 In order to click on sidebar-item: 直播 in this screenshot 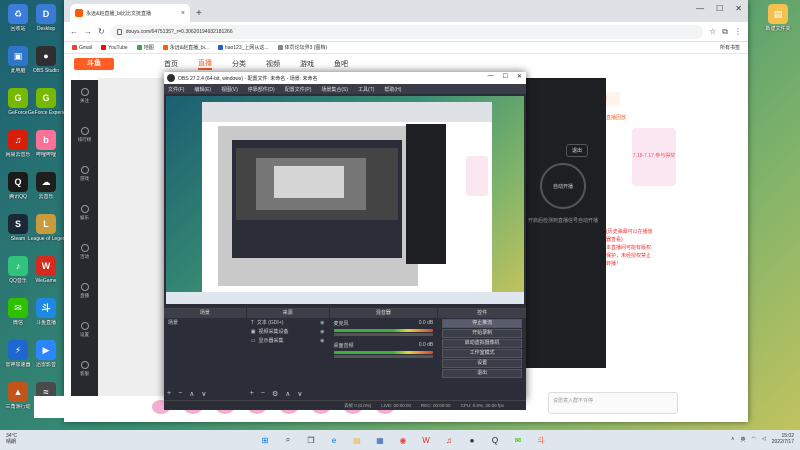, I will do `click(84, 291)`.